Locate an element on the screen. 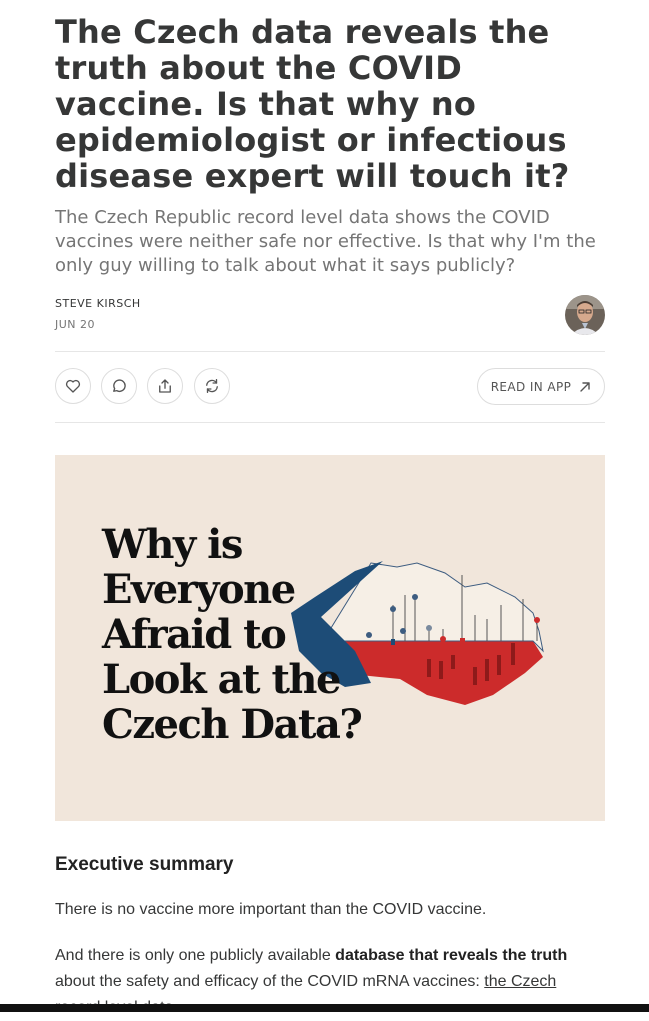  bottom-bar is located at coordinates (324, 1008).